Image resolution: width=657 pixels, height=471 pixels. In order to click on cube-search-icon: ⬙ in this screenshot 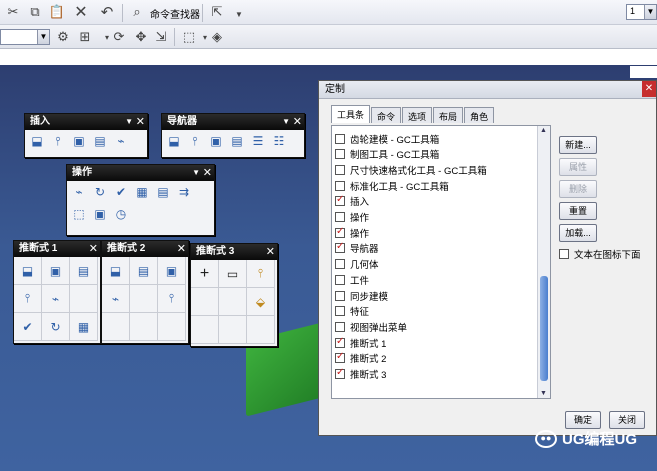, I will do `click(261, 302)`.